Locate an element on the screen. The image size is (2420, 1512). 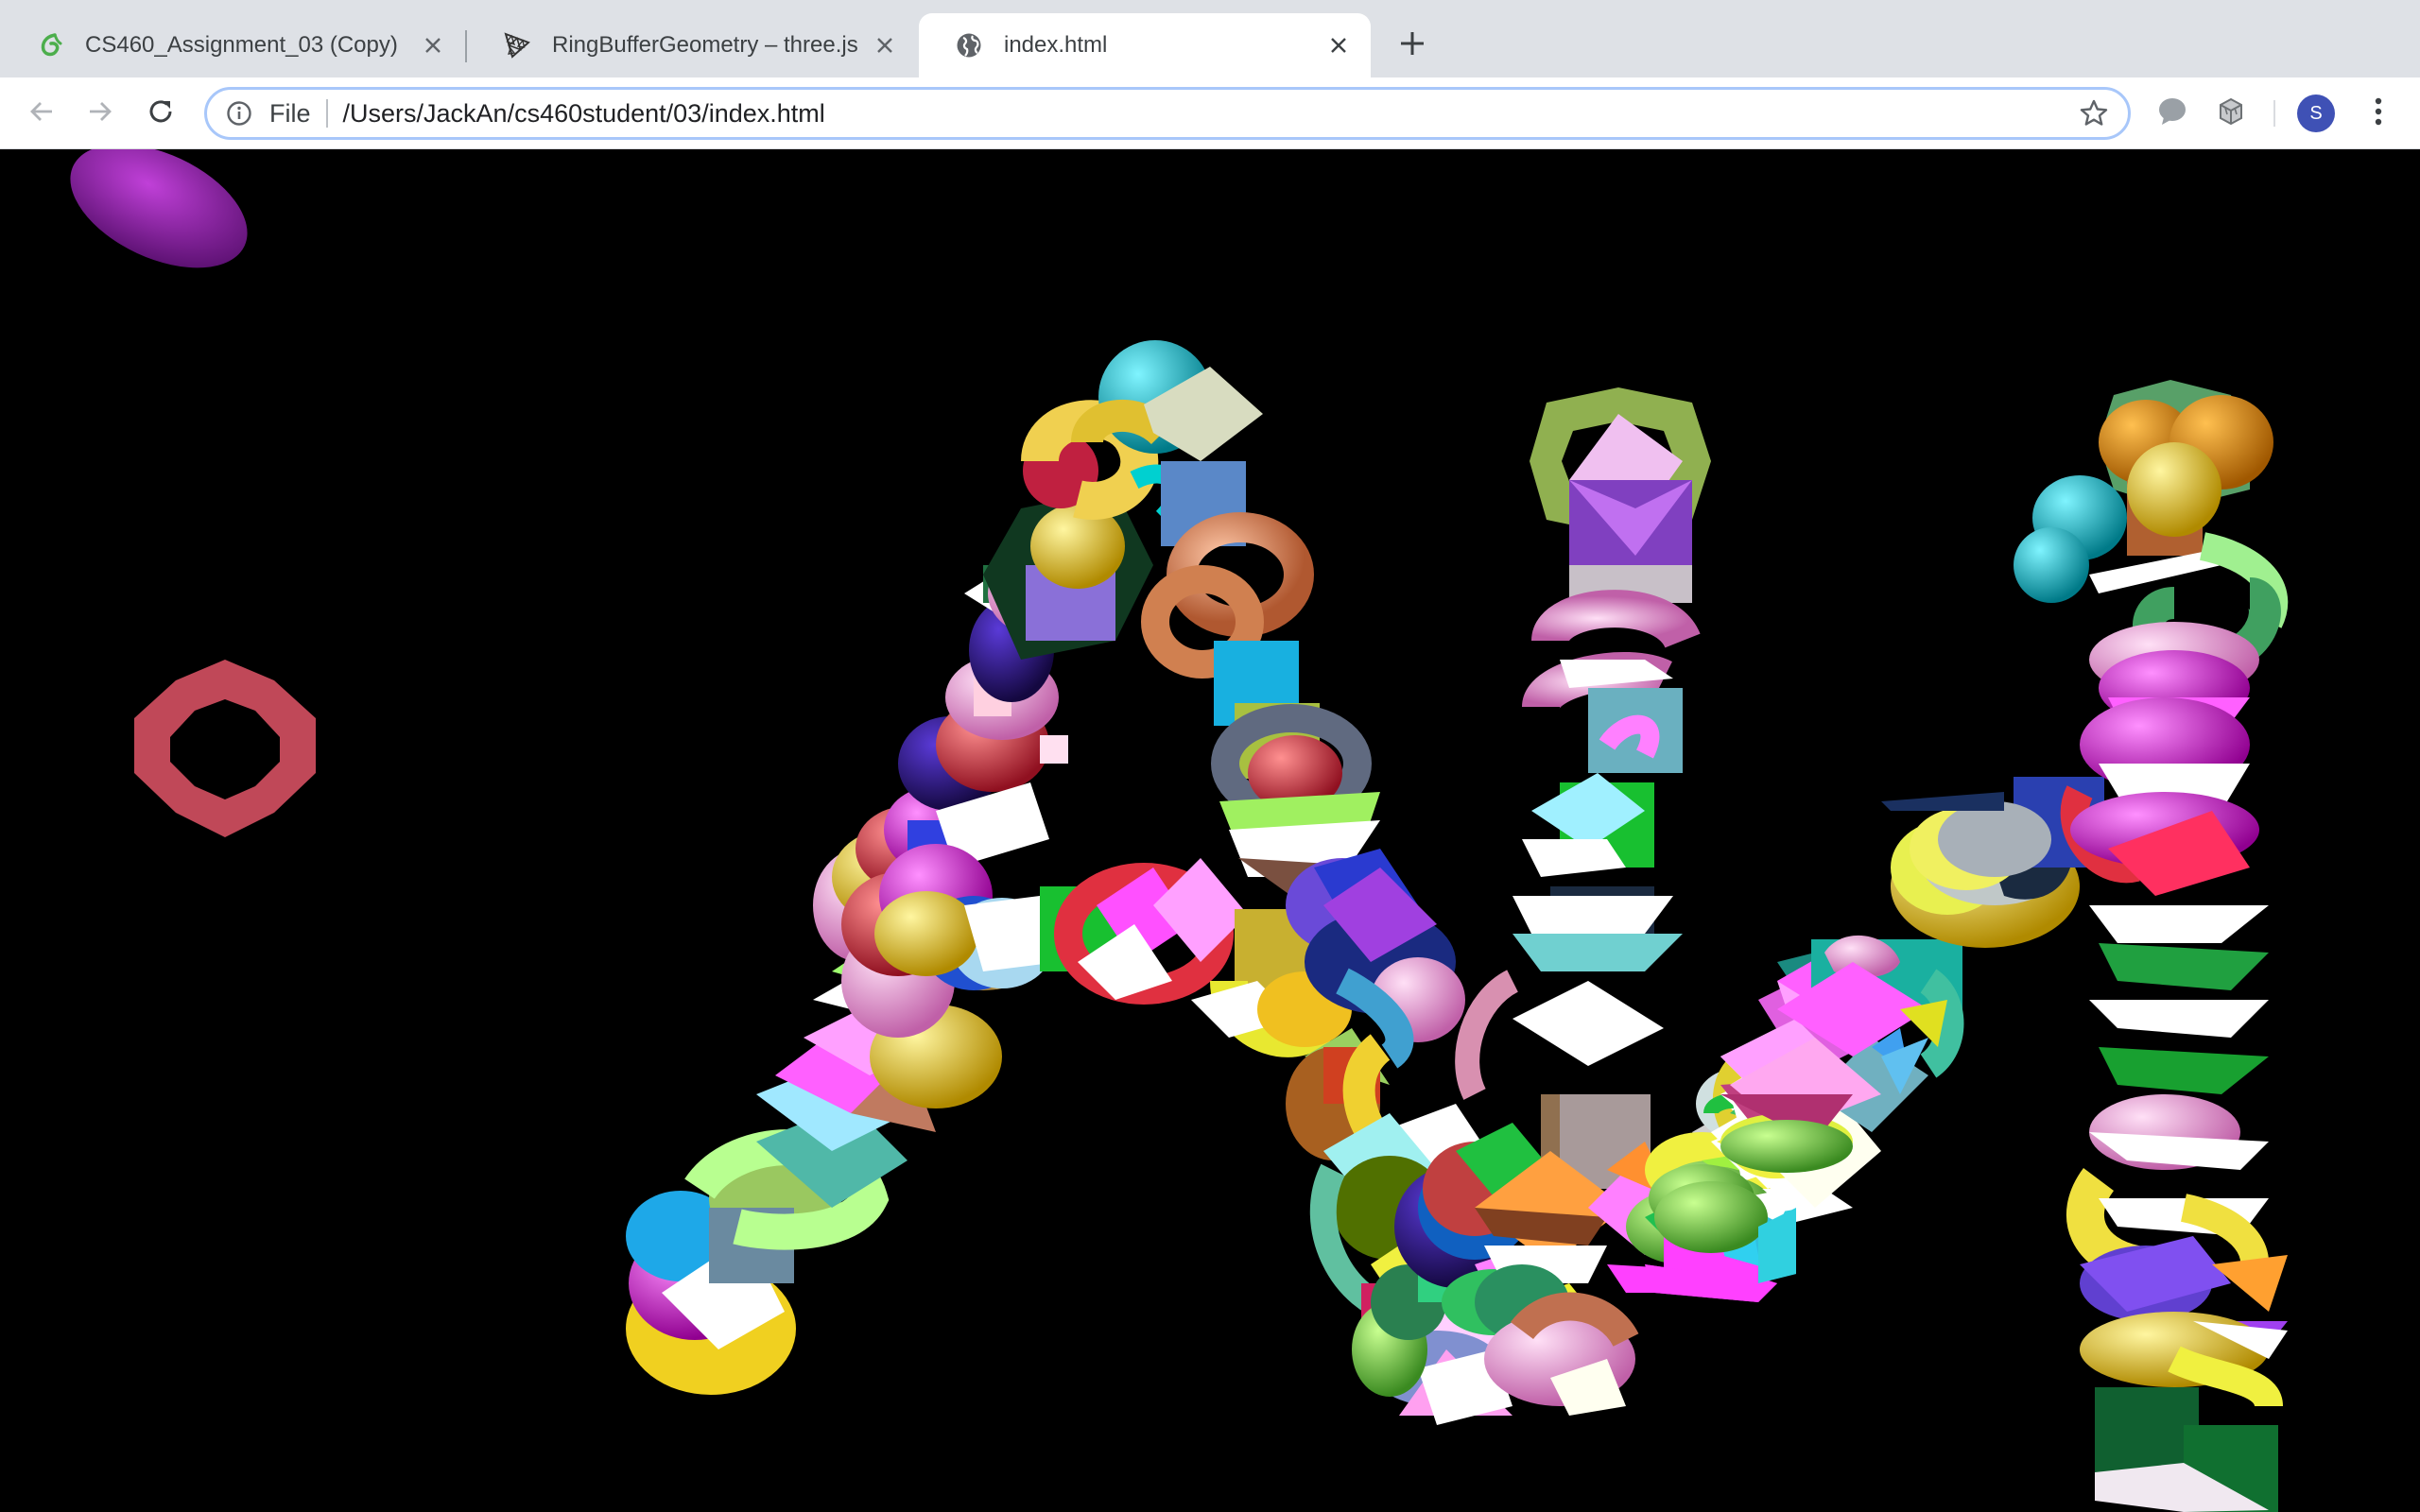
url-text: /Users/JackAn/cs460student/03/index.html is located at coordinates (1209, 114).